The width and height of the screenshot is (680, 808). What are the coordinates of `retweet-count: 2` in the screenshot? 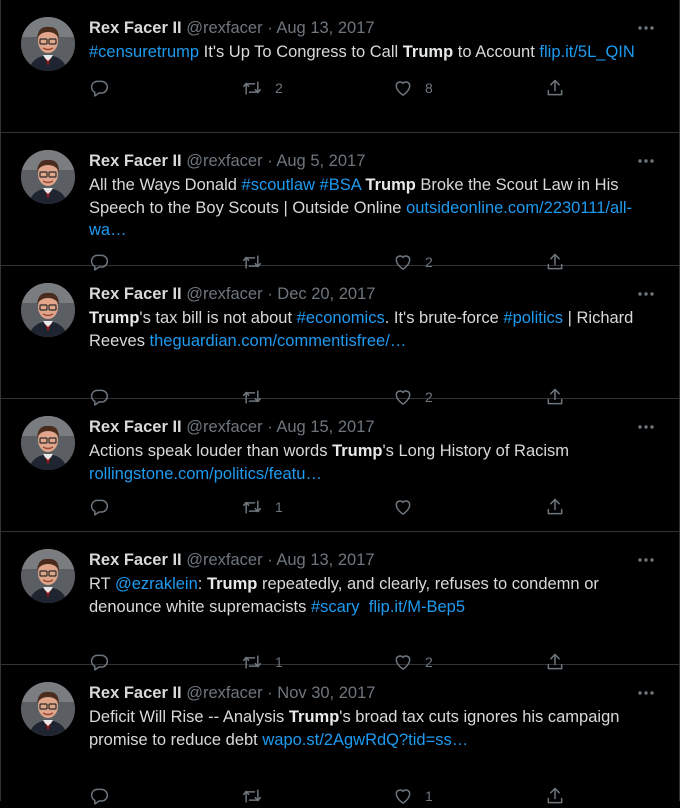 It's located at (279, 88).